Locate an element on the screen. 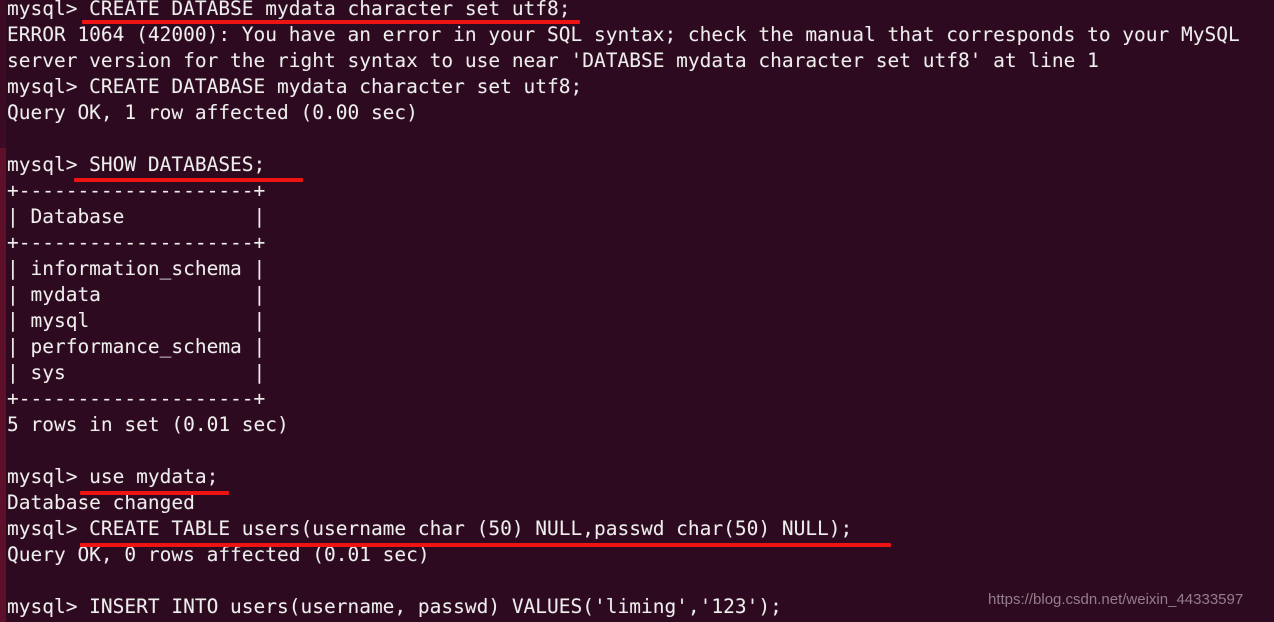 This screenshot has height=622, width=1274. terminal-line: 5 rows in set (0.01 sec) is located at coordinates (148, 424).